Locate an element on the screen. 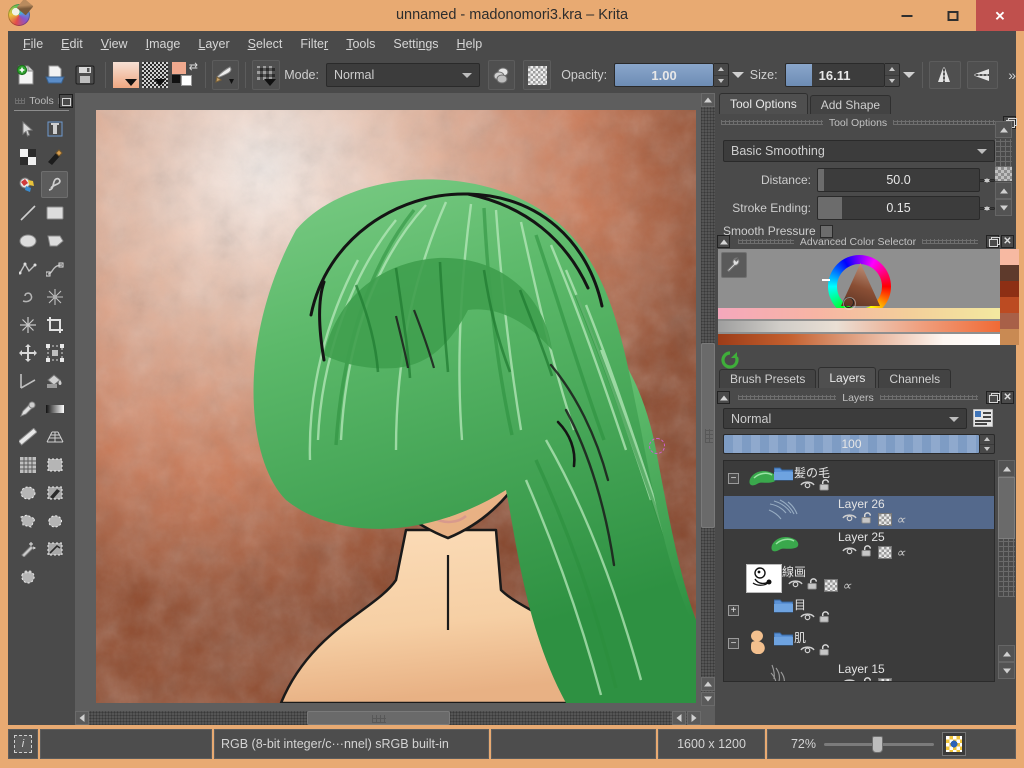 Image resolution: width=1024 pixels, height=768 pixels. layer-list: −髪の毛Layer 26∝Layer 25∝線画∝+目−肌Layer 15∝ is located at coordinates (859, 571).